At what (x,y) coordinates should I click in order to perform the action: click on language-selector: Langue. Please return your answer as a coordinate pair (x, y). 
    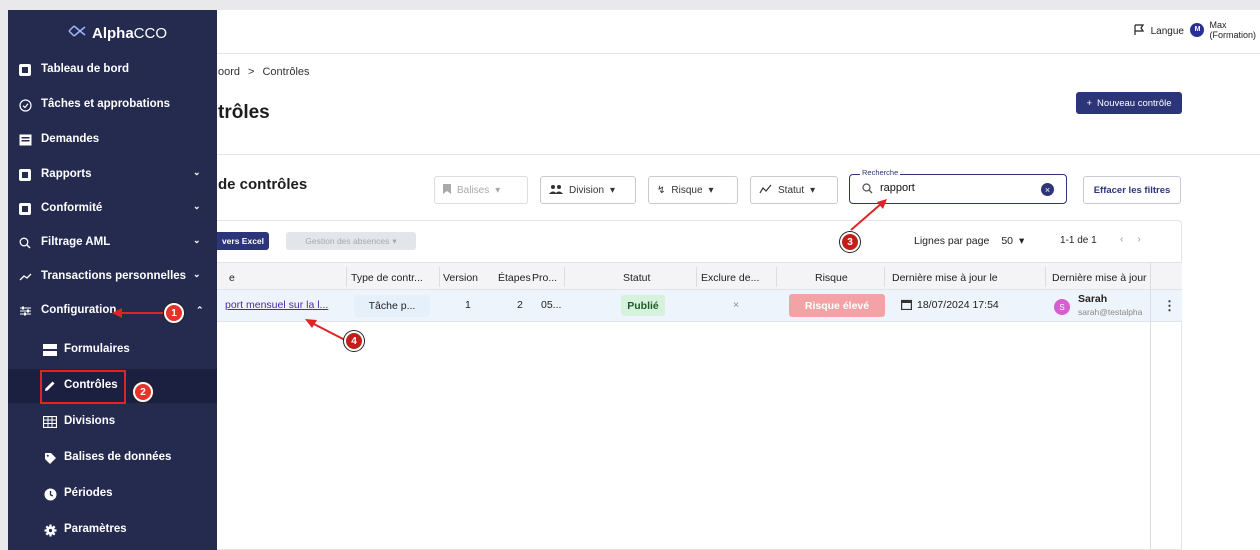
    Looking at the image, I should click on (1159, 31).